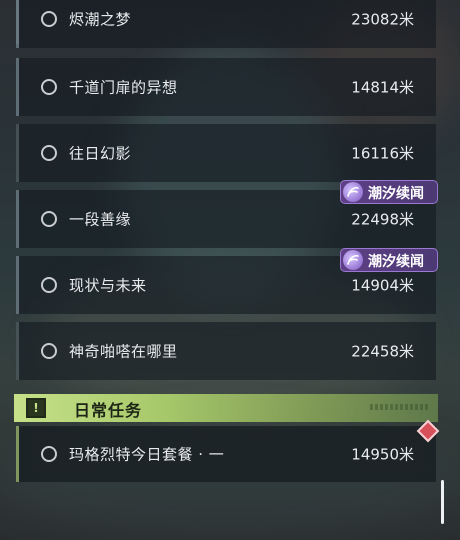 This screenshot has width=460, height=540. I want to click on quest-distance: 14904米, so click(382, 285).